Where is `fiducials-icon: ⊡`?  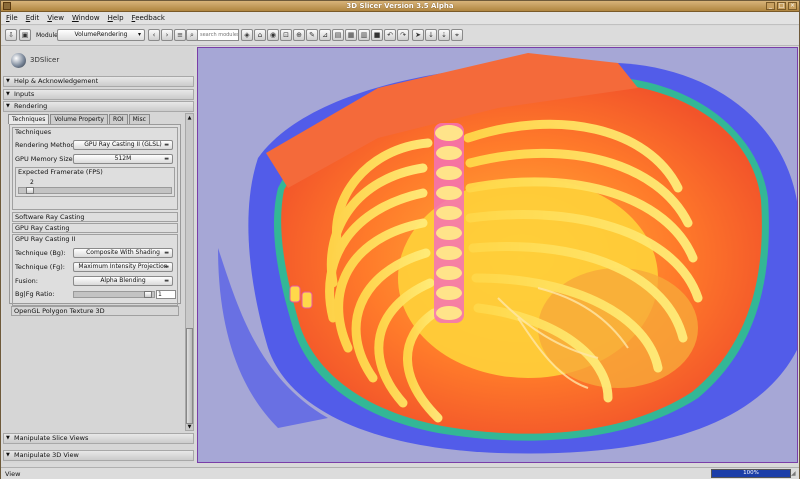 fiducials-icon: ⊡ is located at coordinates (286, 35).